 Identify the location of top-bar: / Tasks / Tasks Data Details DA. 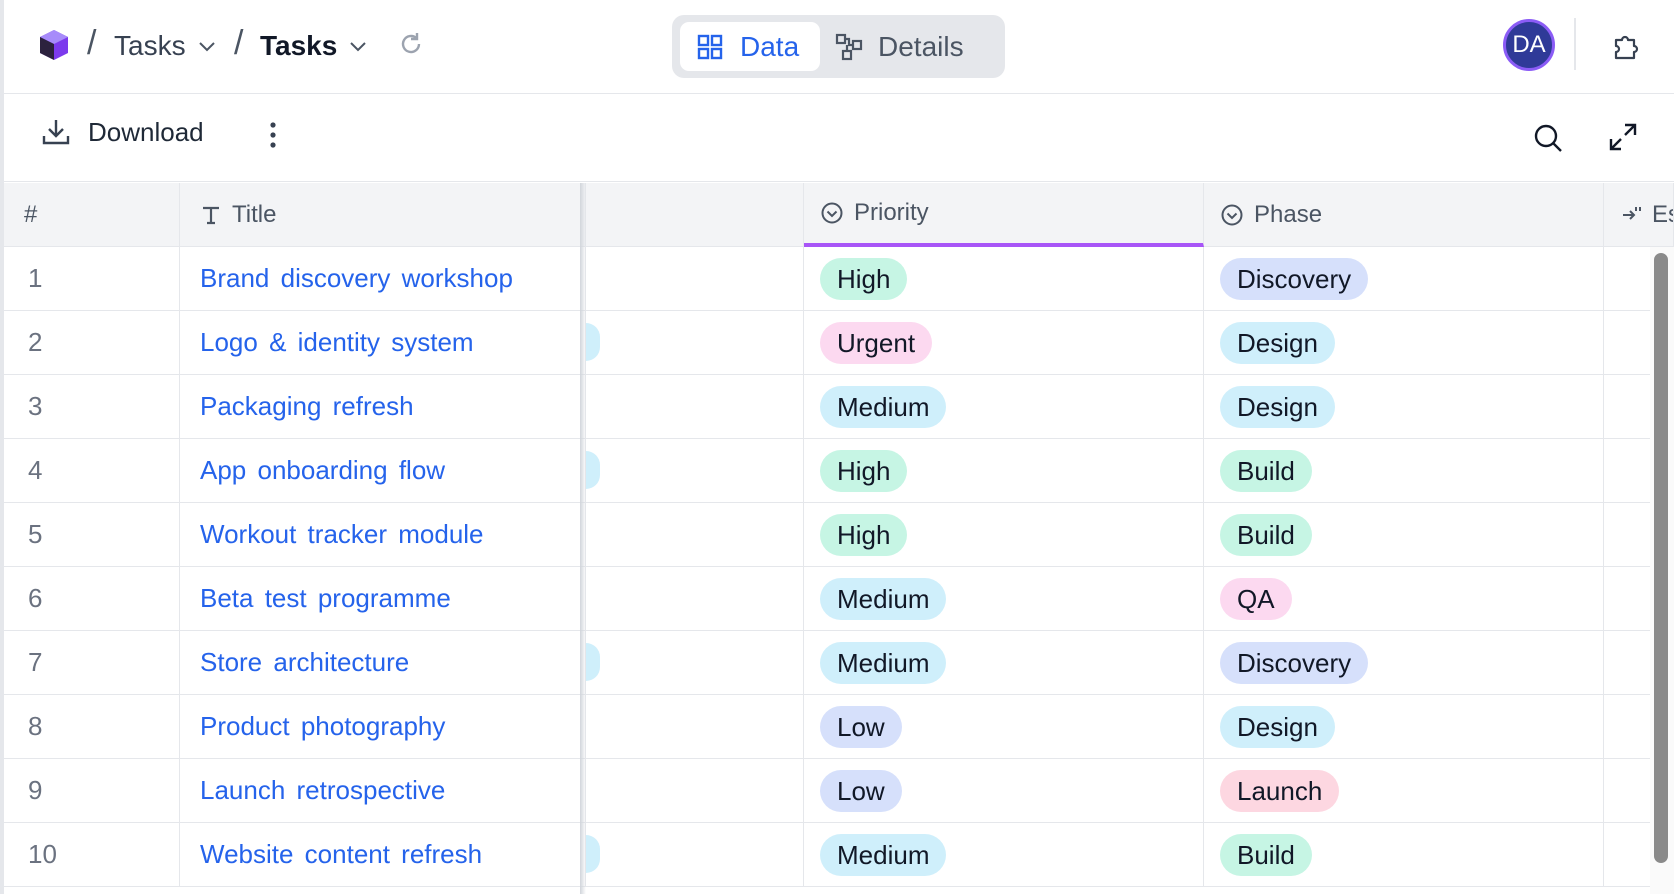
(837, 47).